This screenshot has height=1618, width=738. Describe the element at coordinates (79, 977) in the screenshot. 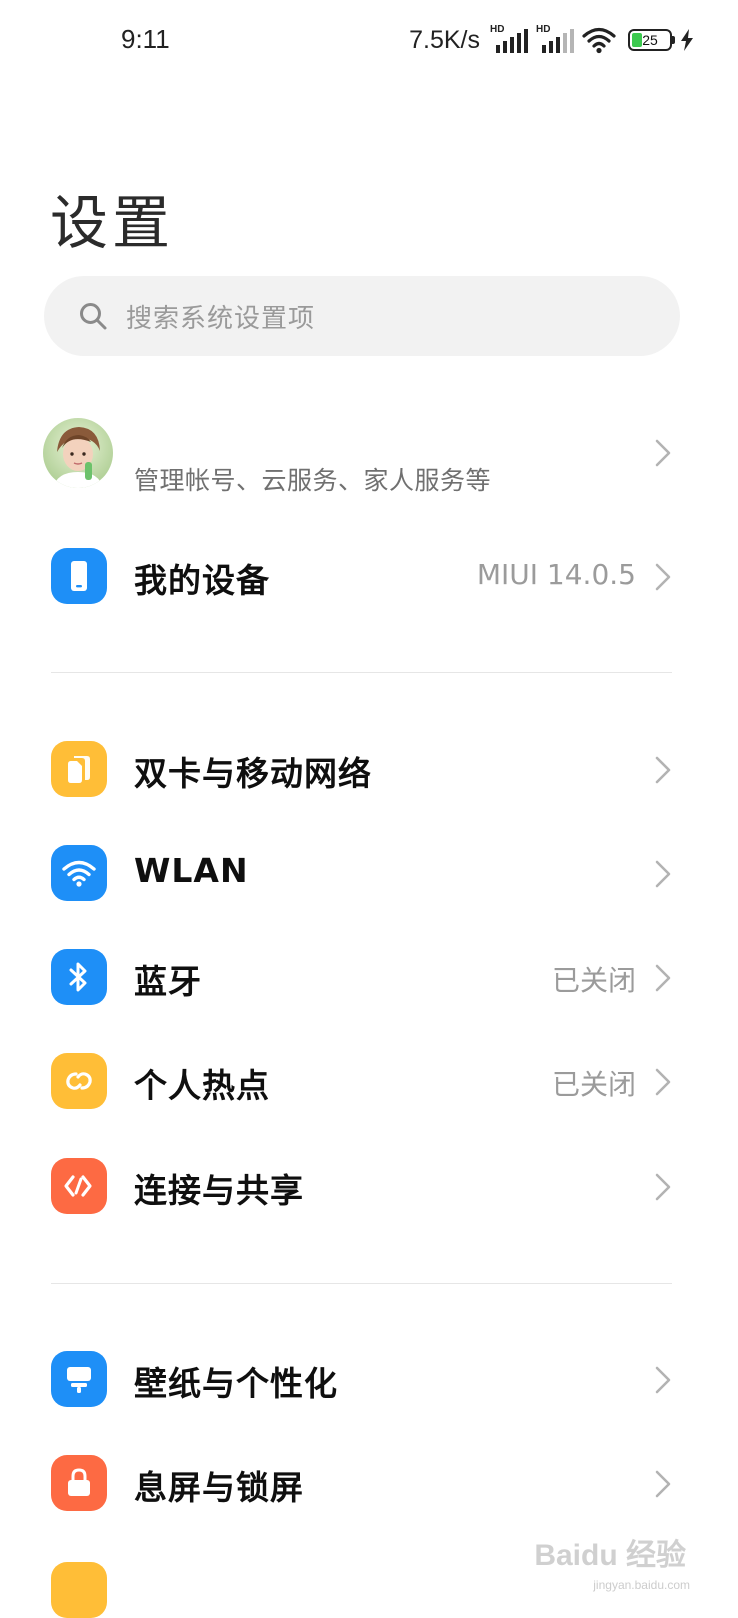

I see `bluetooth-icon` at that location.